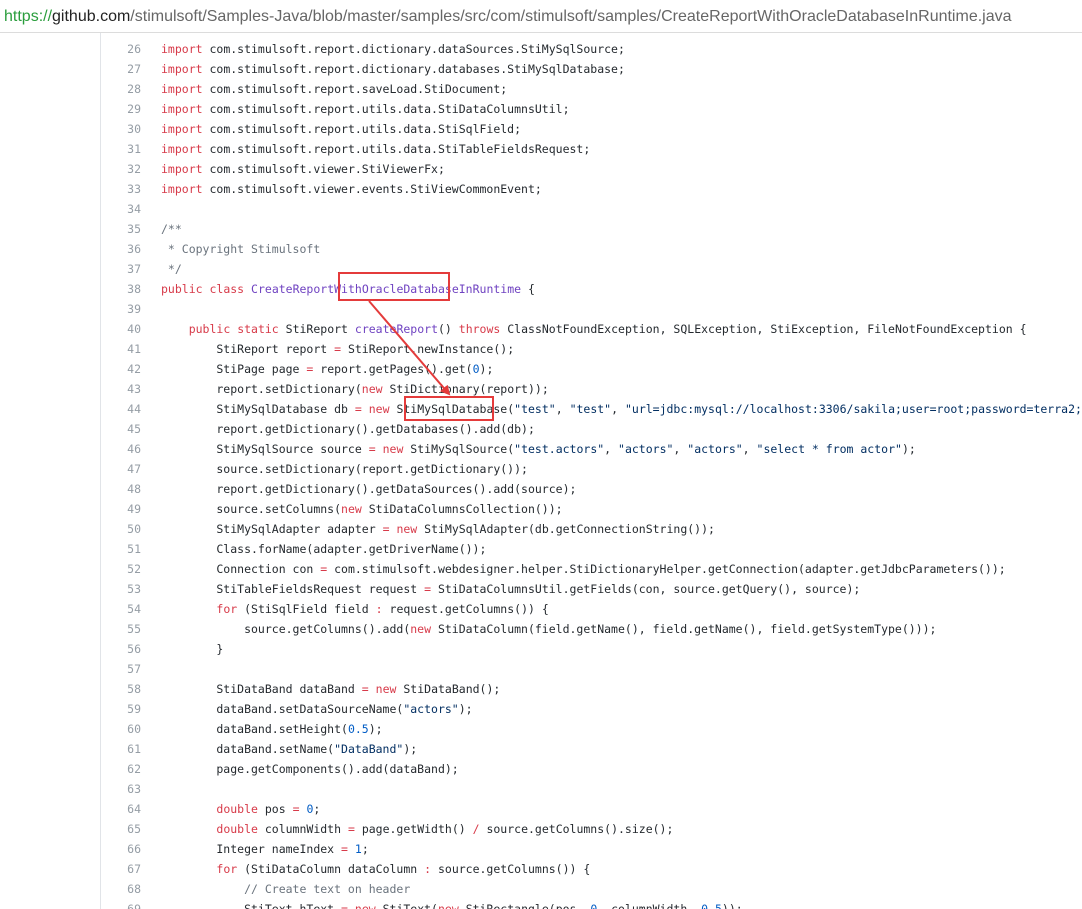 Image resolution: width=1082 pixels, height=909 pixels. Describe the element at coordinates (121, 669) in the screenshot. I see `line-number: 57` at that location.